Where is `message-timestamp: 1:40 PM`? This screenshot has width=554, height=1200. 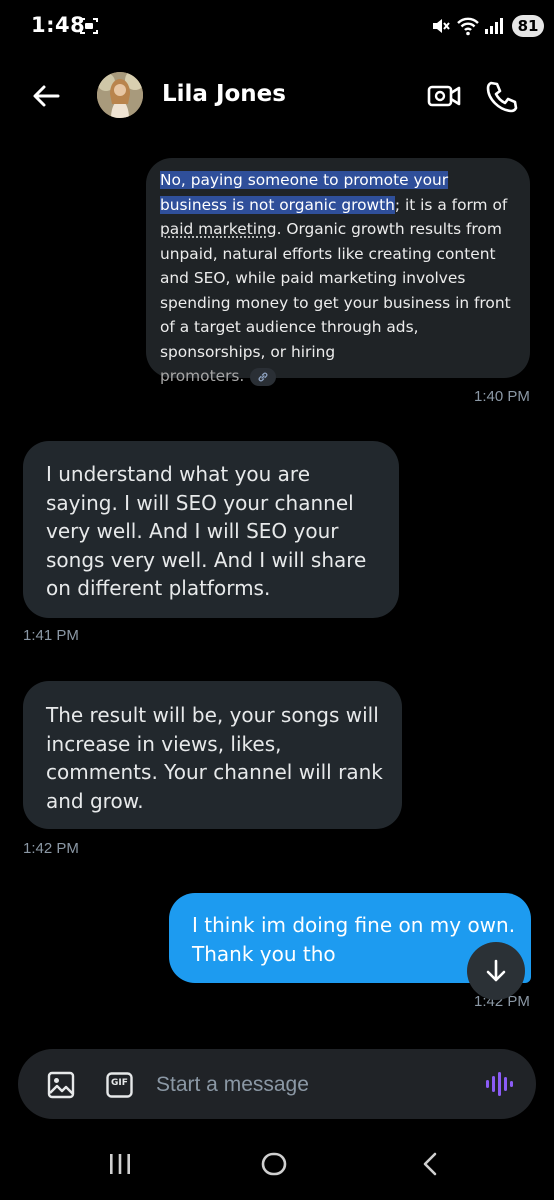 message-timestamp: 1:40 PM is located at coordinates (502, 396).